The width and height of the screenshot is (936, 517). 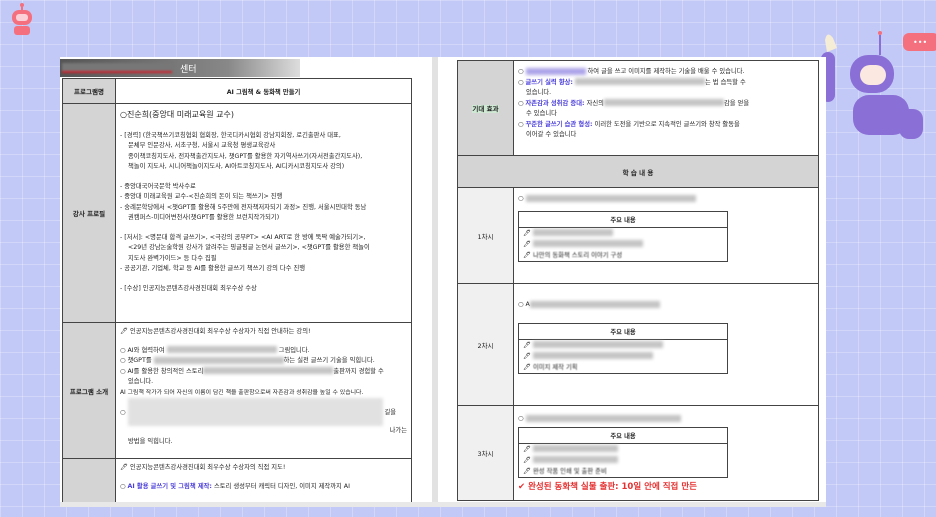 I want to click on waving-robot-icon: •••, so click(x=878, y=85).